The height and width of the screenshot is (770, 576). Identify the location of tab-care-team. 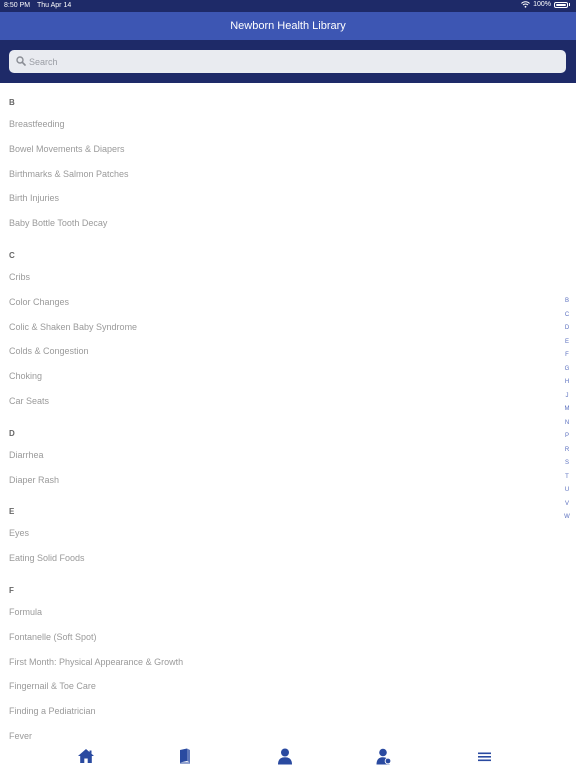
(386, 757).